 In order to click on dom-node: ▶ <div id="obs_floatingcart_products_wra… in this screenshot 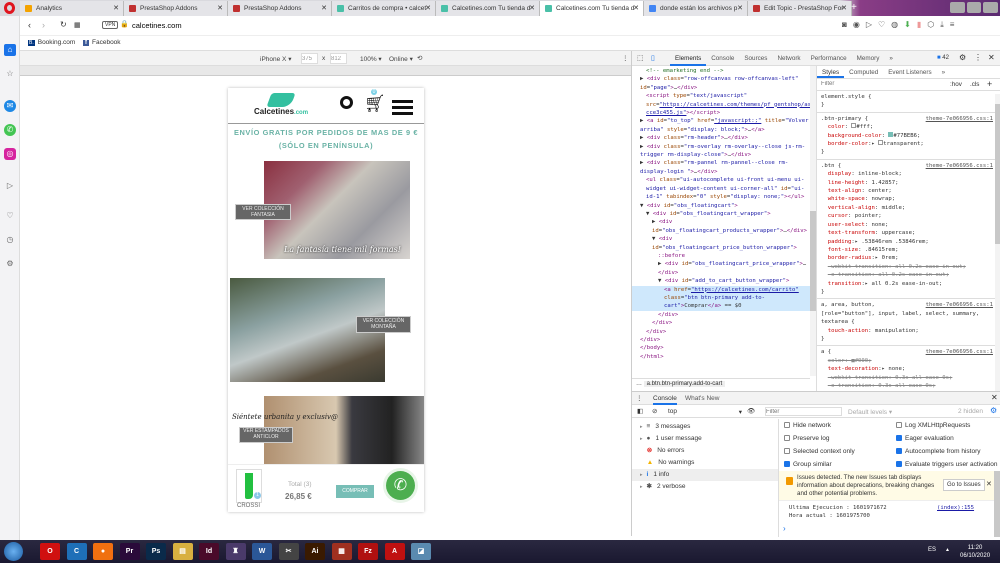, I will do `click(721, 226)`.